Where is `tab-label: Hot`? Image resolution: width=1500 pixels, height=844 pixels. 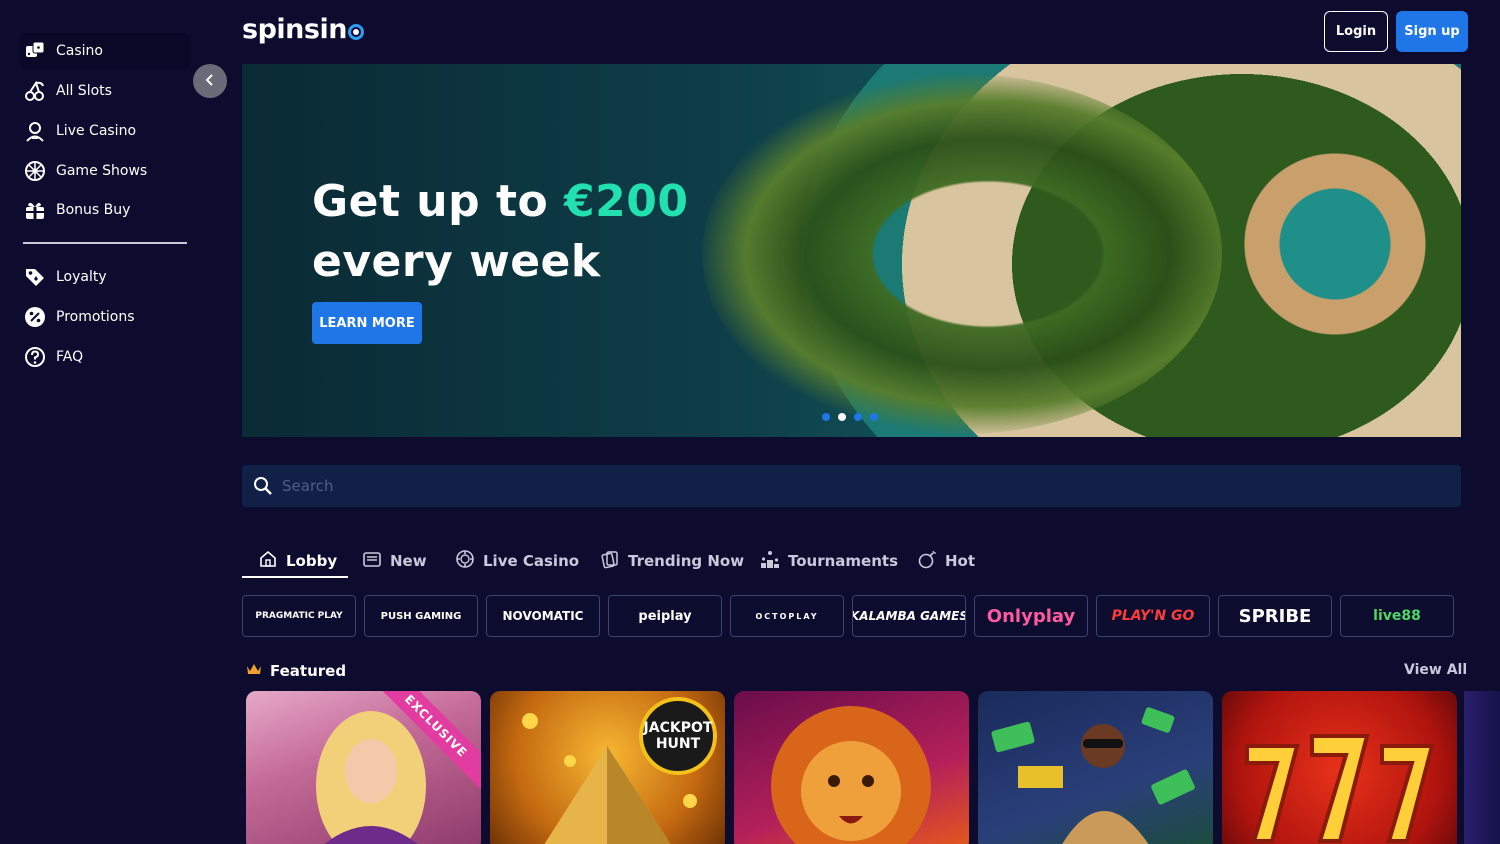
tab-label: Hot is located at coordinates (960, 561).